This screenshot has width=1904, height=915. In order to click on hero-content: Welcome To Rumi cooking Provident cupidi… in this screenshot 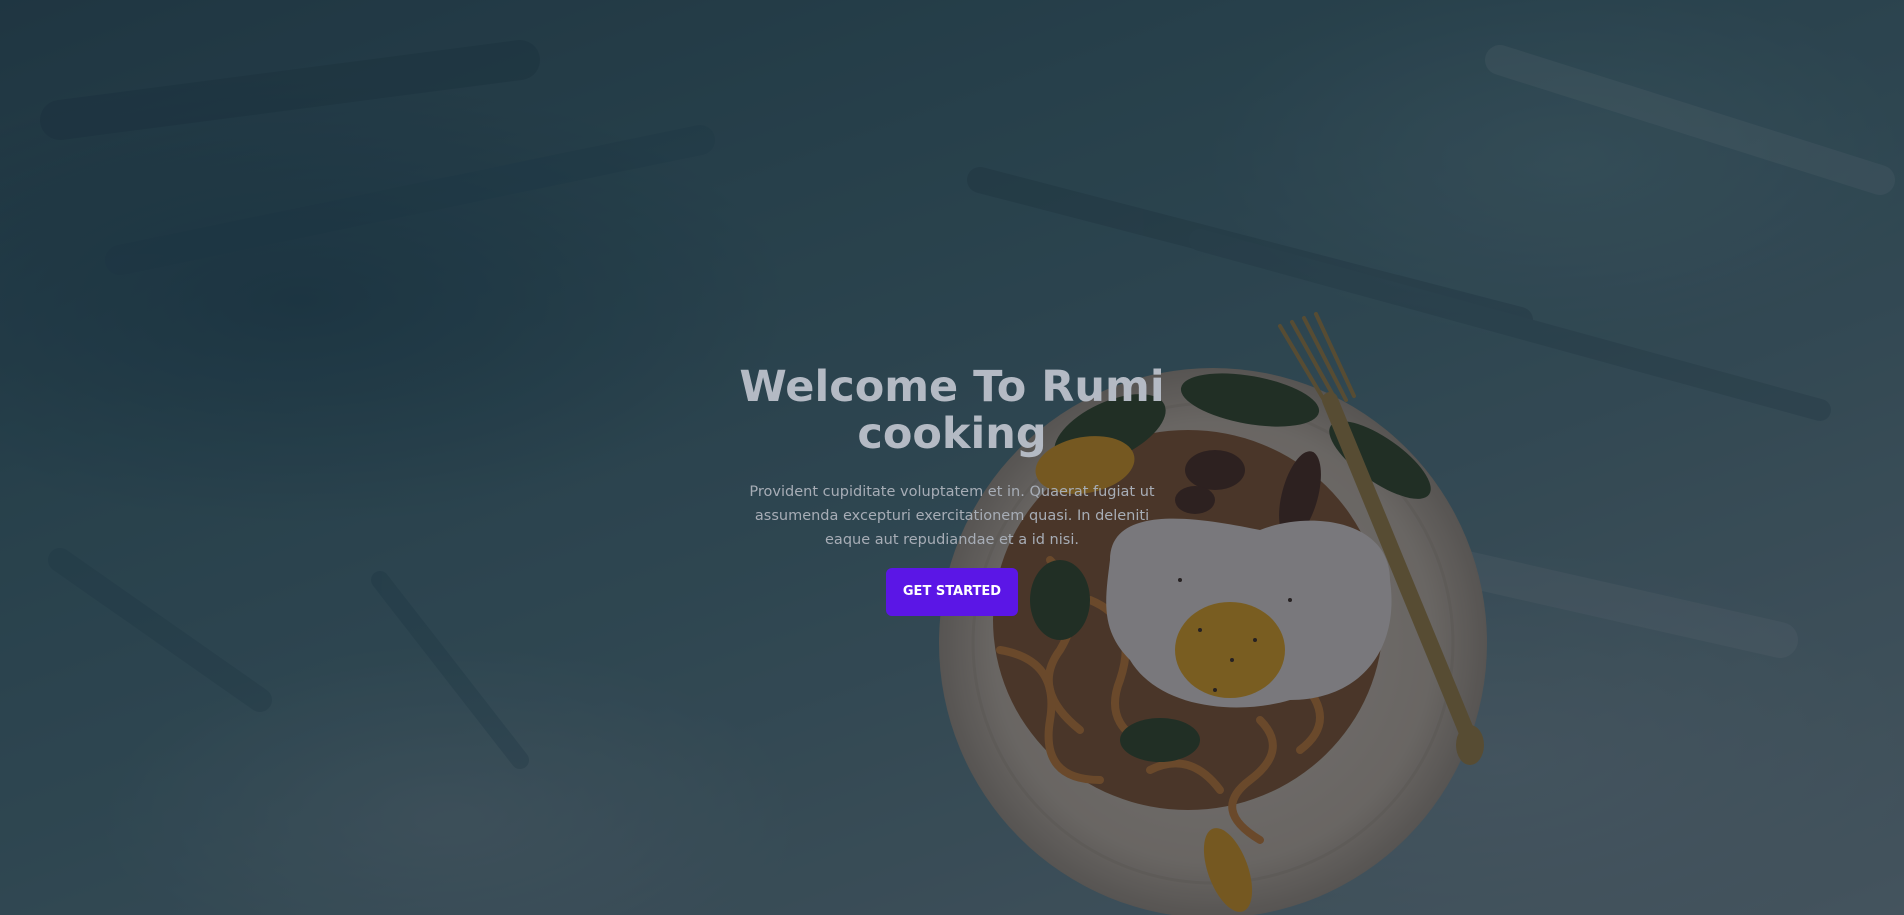, I will do `click(952, 490)`.